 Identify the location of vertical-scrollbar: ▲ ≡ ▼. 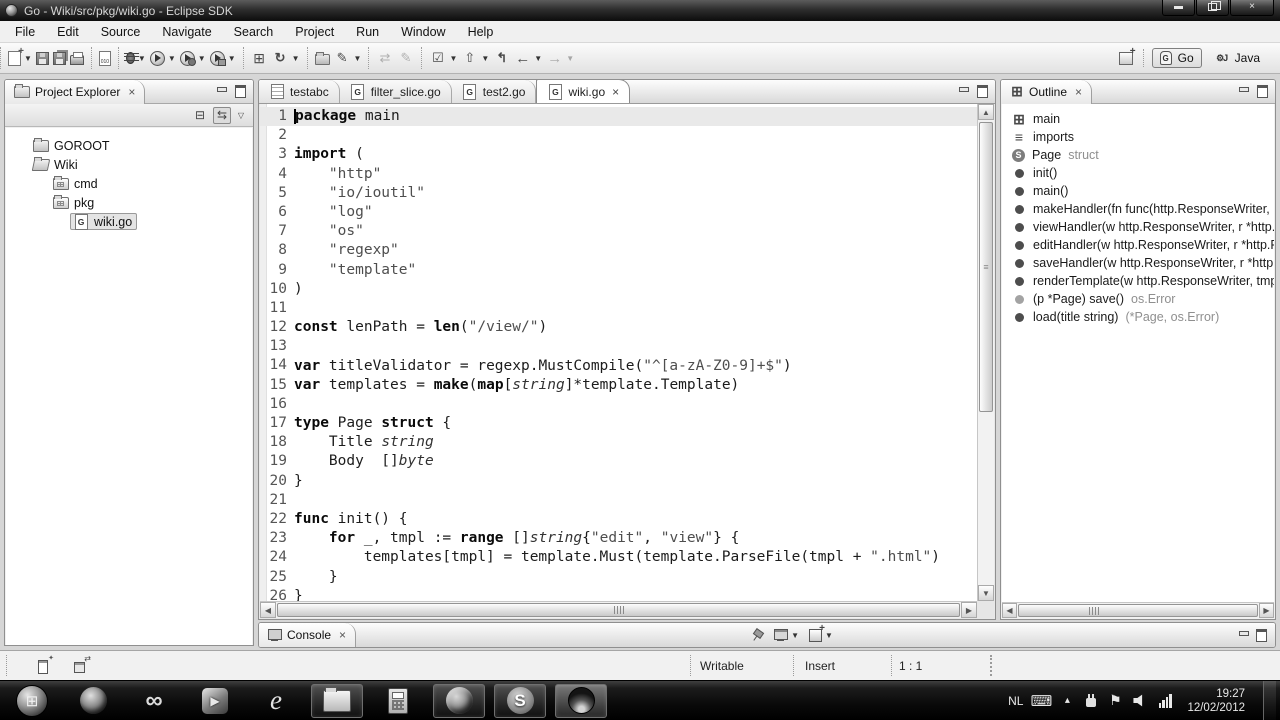
(985, 352).